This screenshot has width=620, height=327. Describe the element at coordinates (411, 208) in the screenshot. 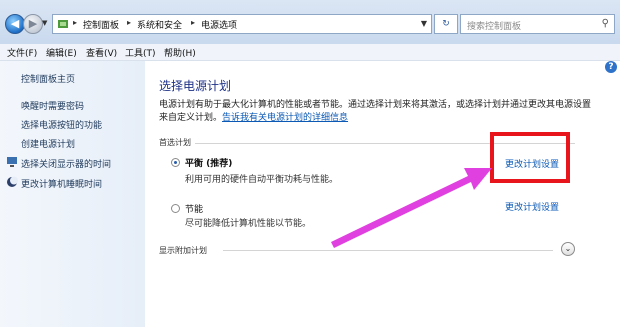

I see `pointer-arrow-annotation` at that location.